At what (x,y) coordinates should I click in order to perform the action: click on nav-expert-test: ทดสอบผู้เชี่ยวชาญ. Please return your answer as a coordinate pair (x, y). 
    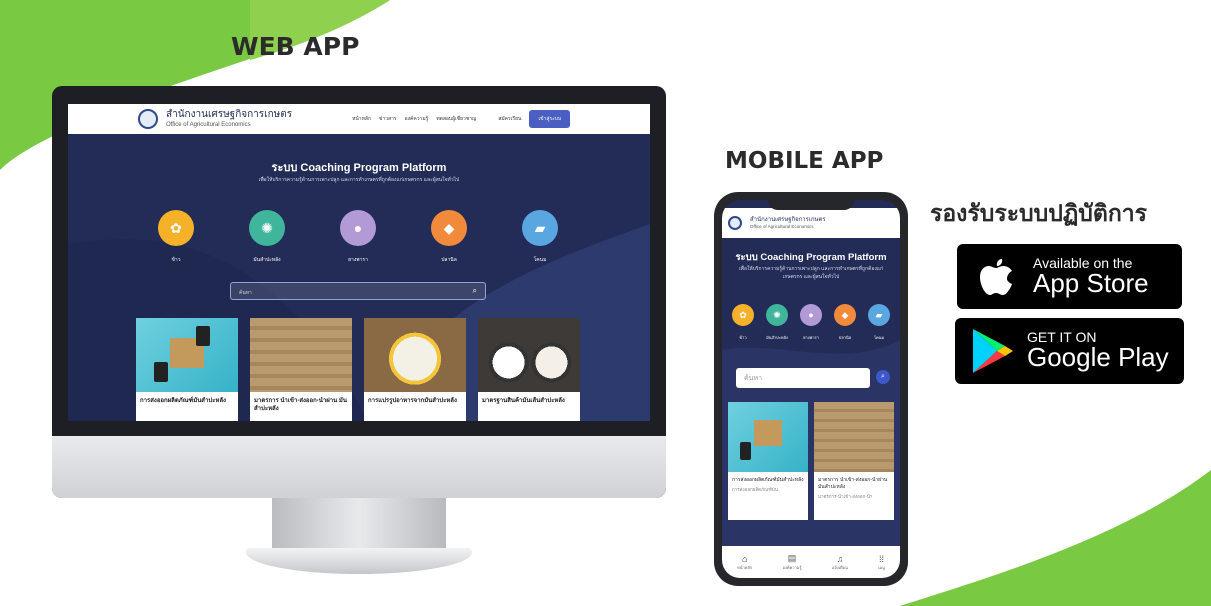
    Looking at the image, I should click on (456, 119).